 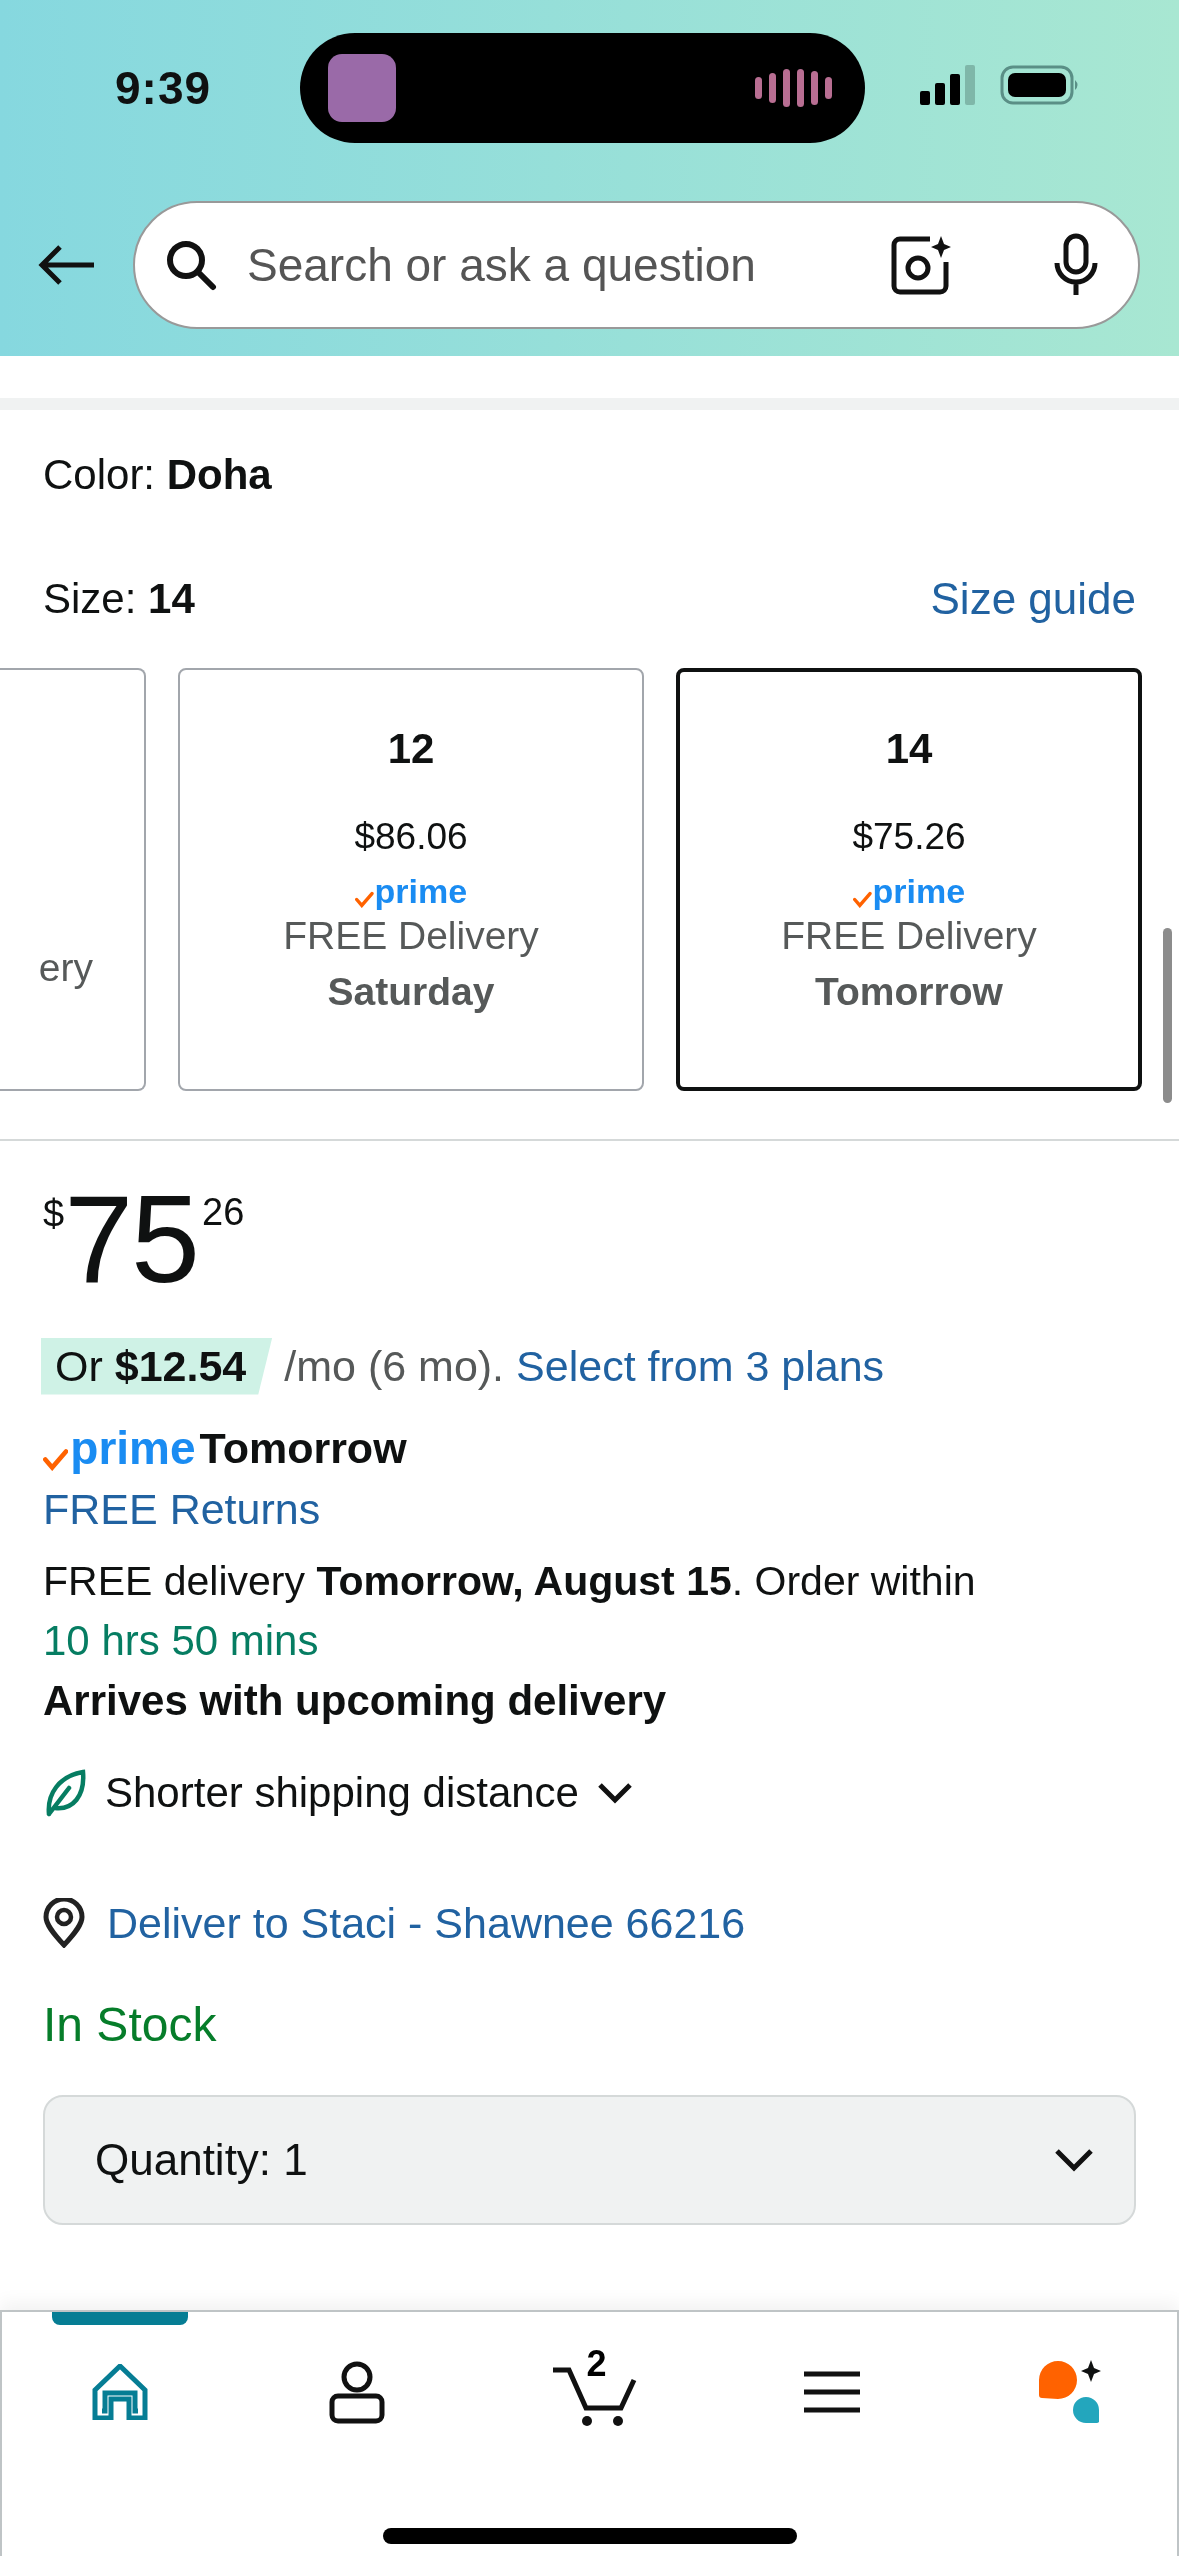 I want to click on color-label: Color: Doha, so click(x=157, y=475).